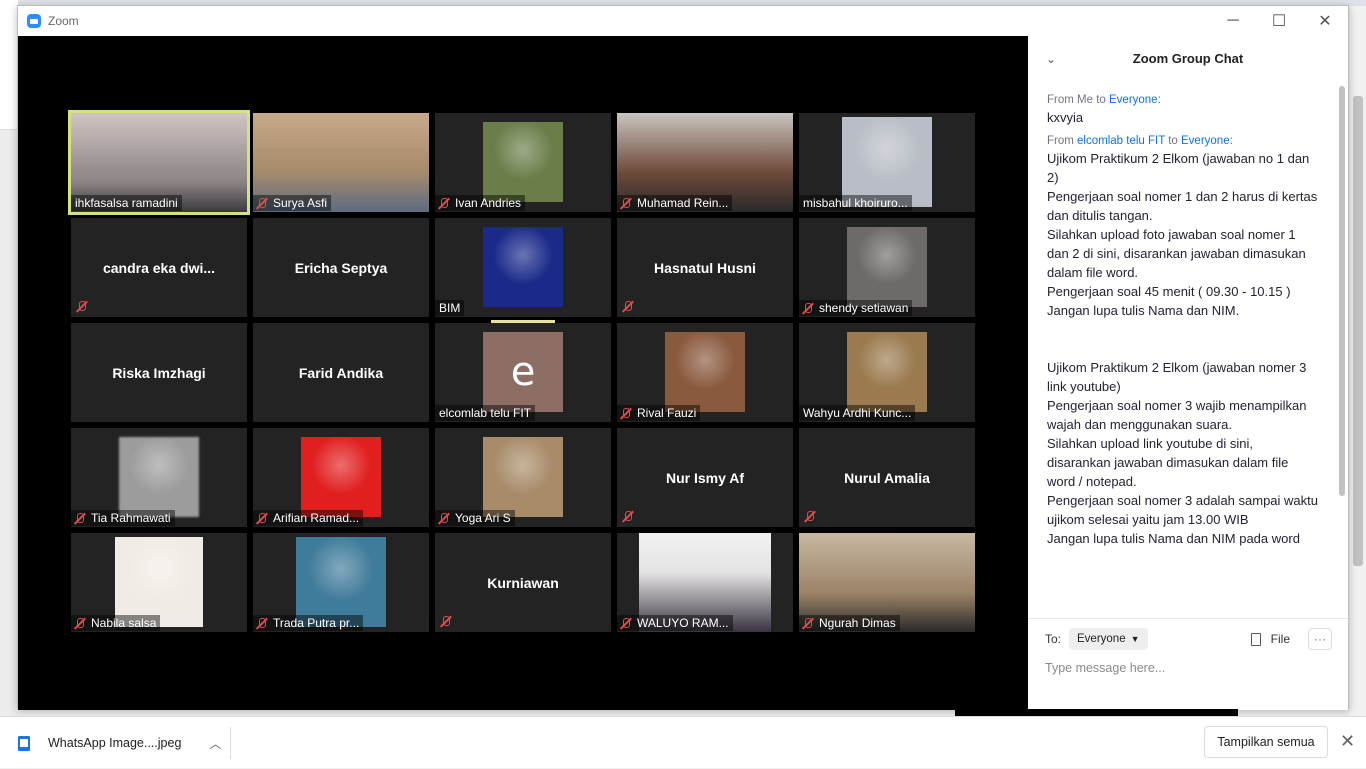 The image size is (1366, 769). What do you see at coordinates (1188, 58) in the screenshot?
I see `chat-title: Zoom Group Chat` at bounding box center [1188, 58].